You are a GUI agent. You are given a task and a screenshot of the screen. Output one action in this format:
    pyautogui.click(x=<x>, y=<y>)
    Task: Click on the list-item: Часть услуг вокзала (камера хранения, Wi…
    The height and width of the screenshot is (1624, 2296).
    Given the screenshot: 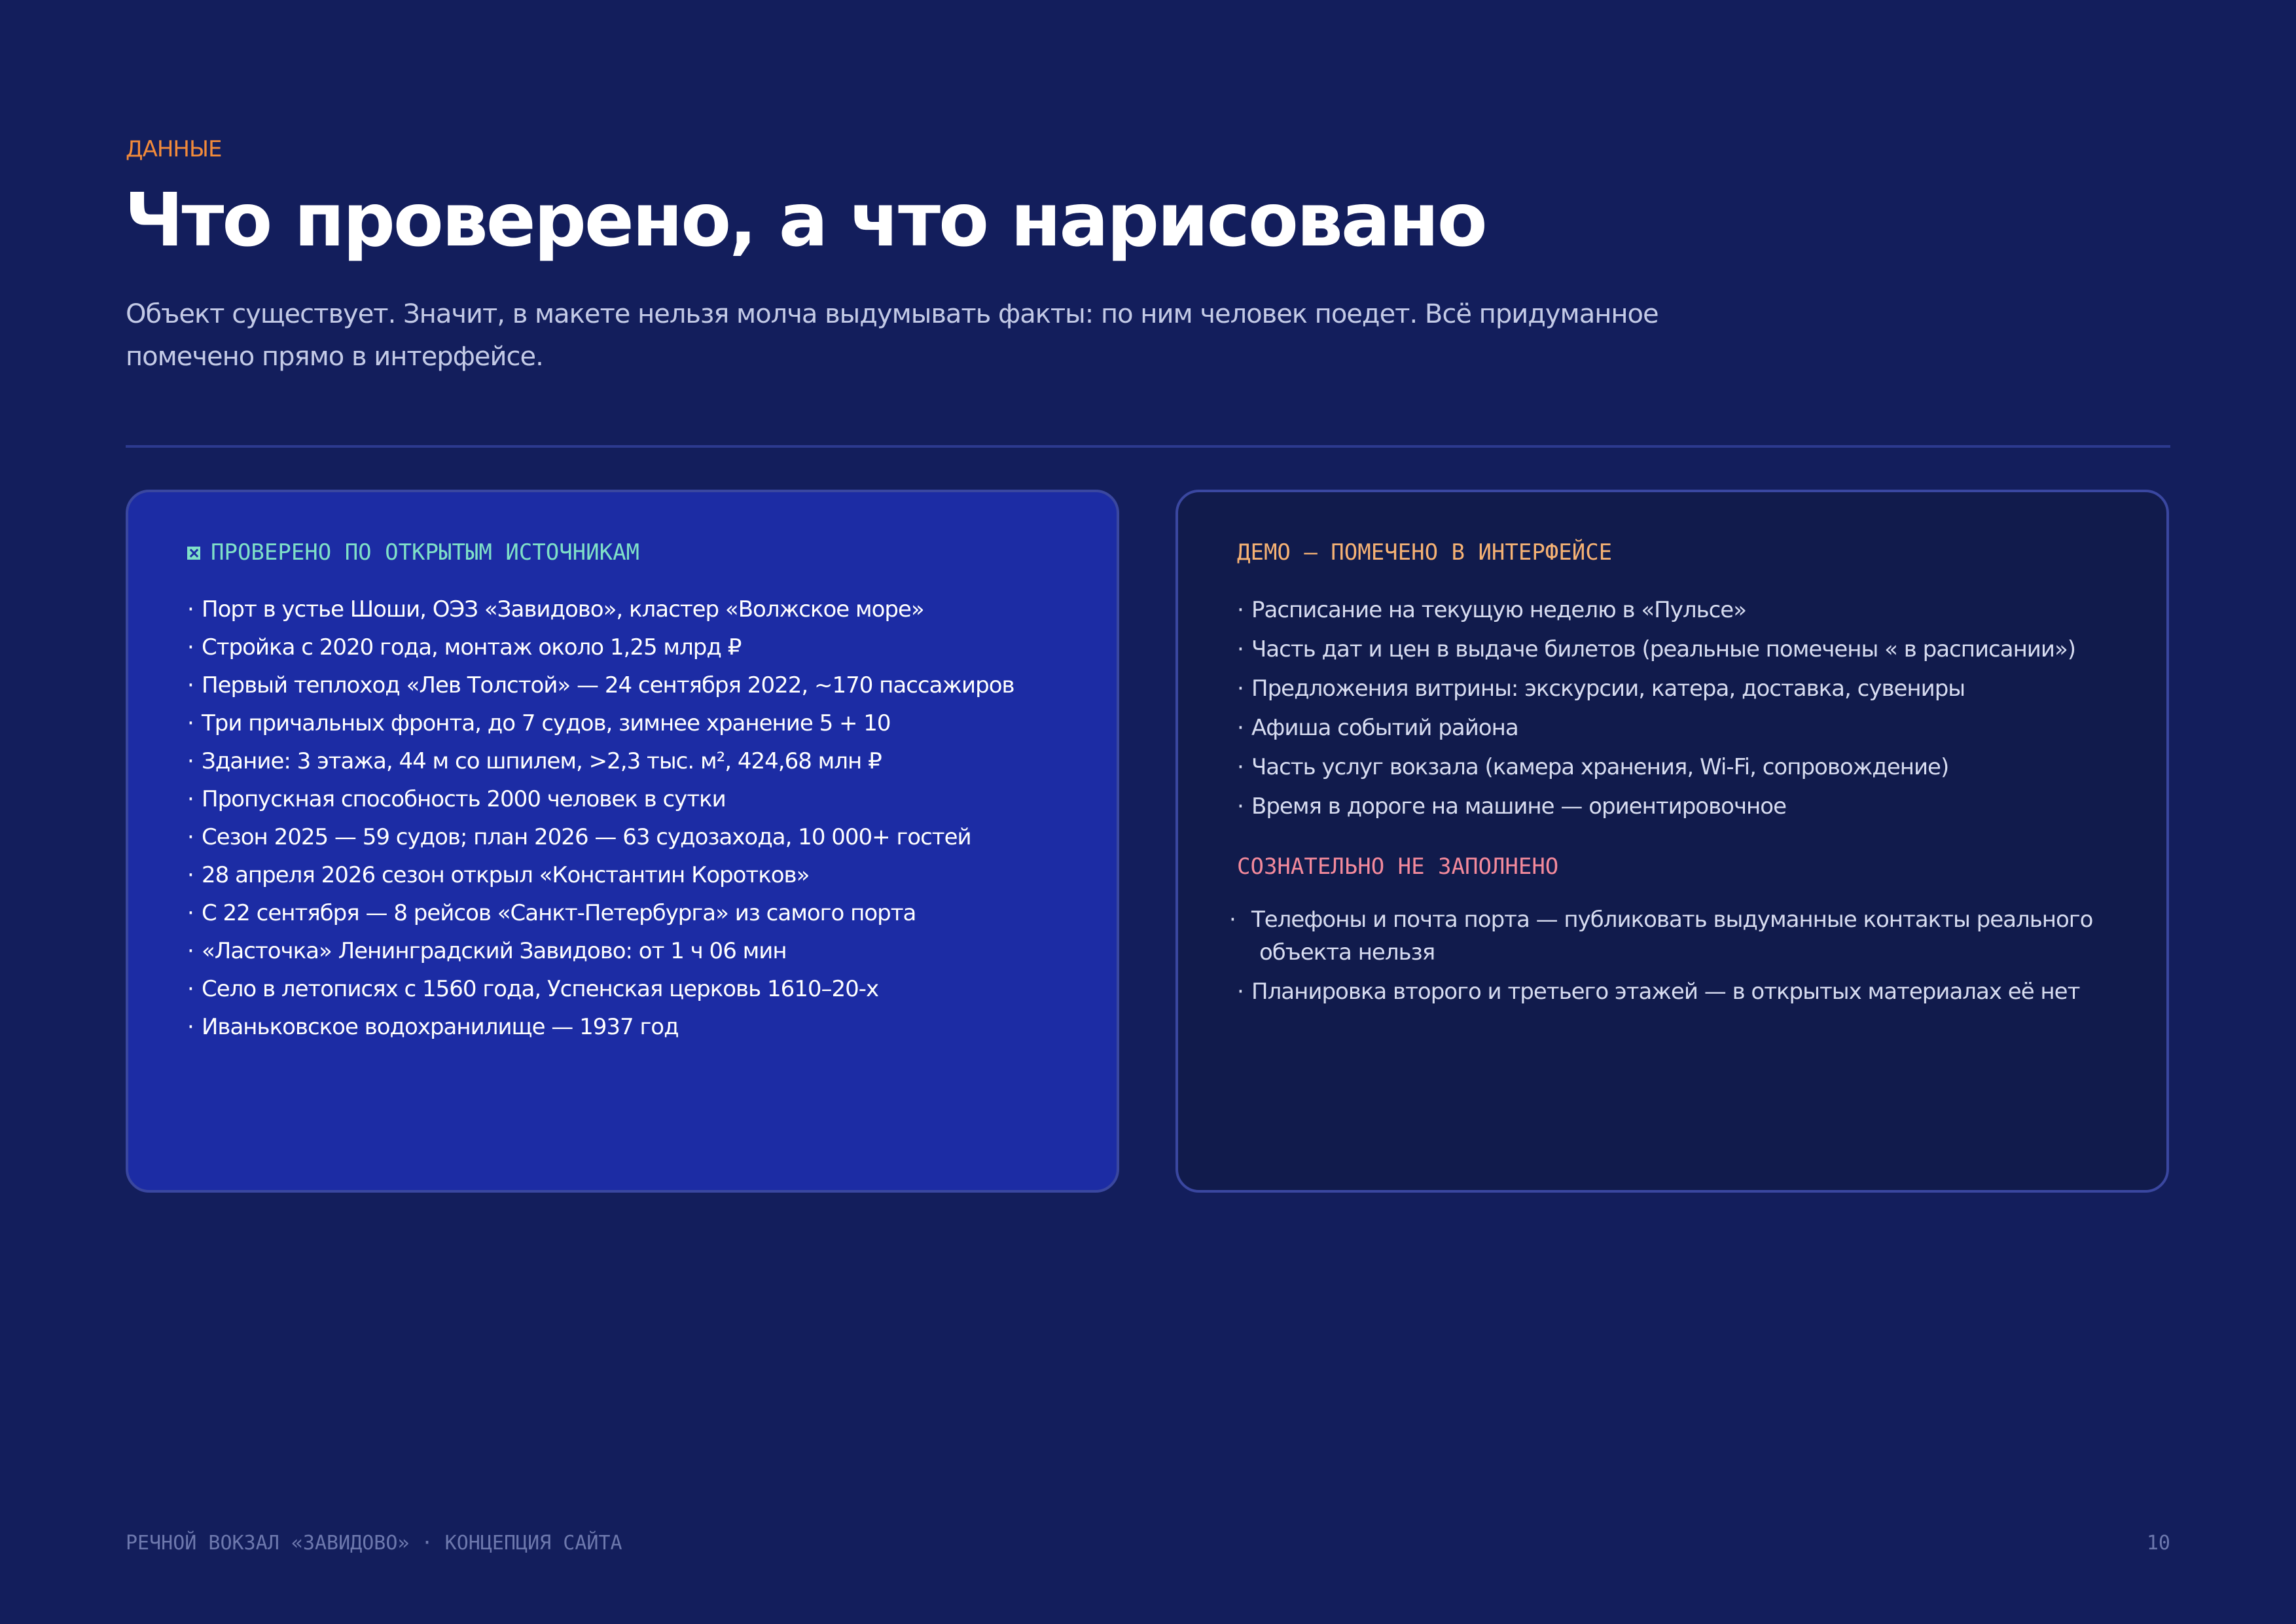 What is the action you would take?
    pyautogui.click(x=1656, y=767)
    